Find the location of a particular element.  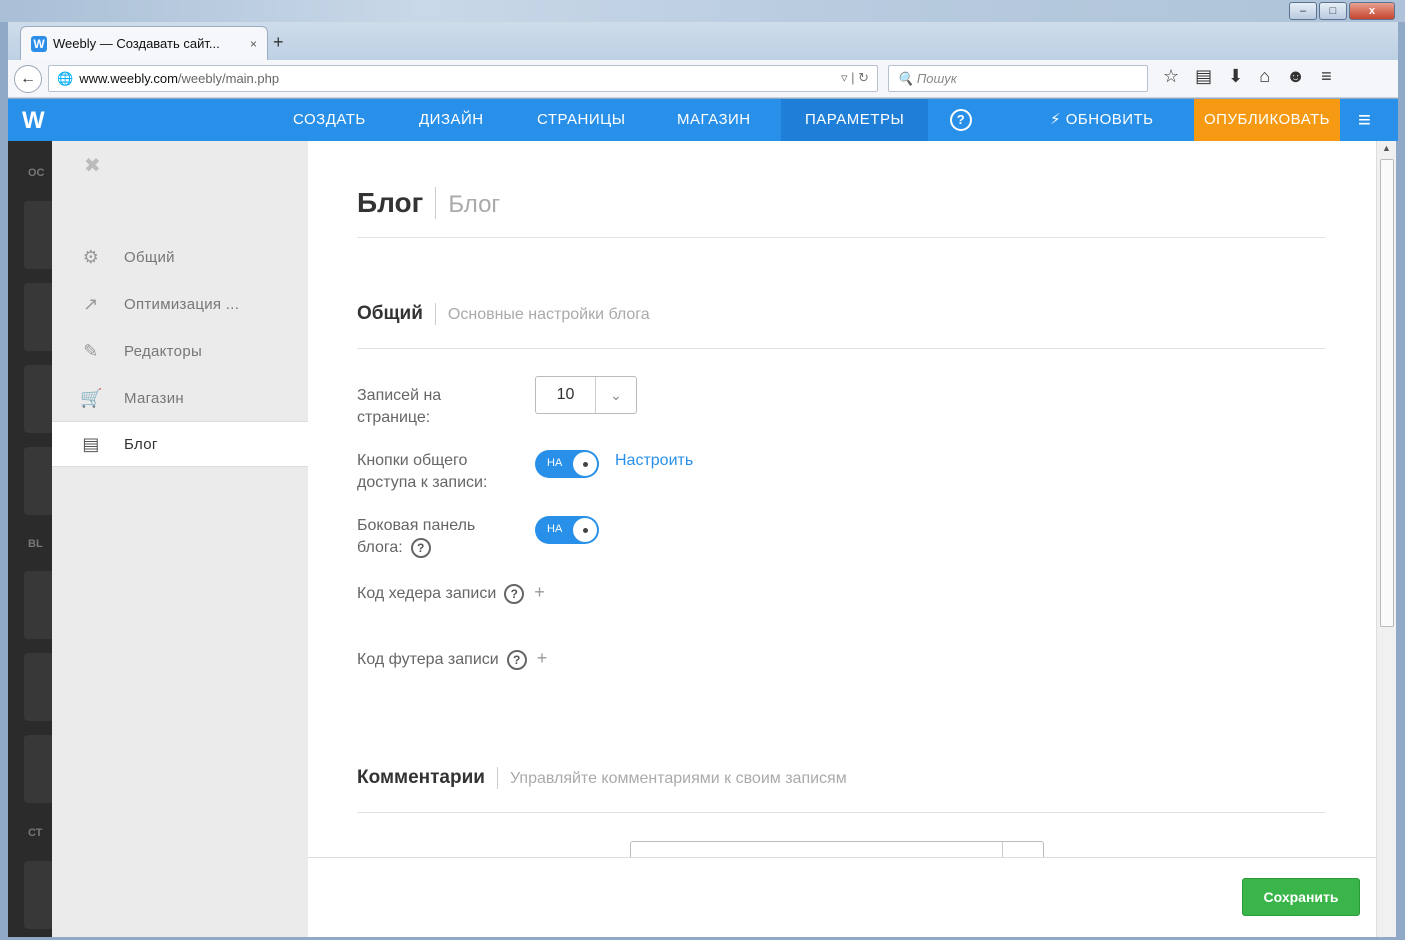

header-code-label: Код хедера записи is located at coordinates (427, 593).